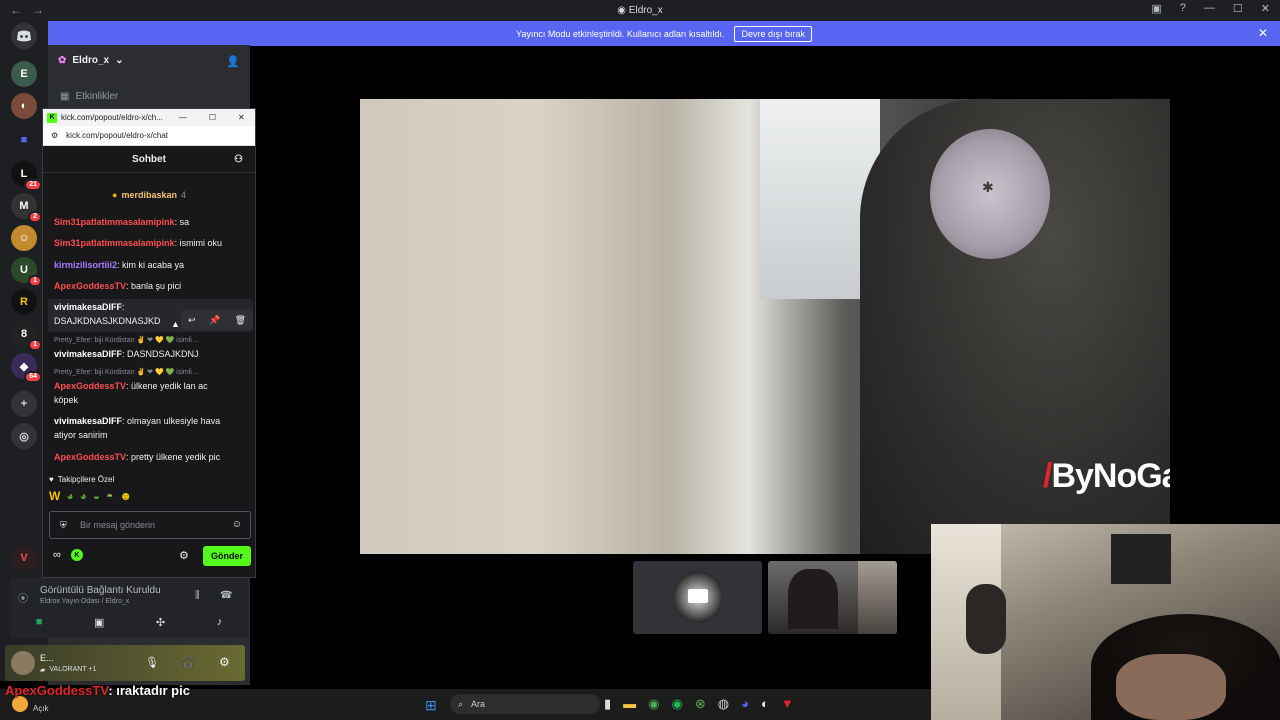 The width and height of the screenshot is (1280, 720). Describe the element at coordinates (90, 496) in the screenshot. I see `emote-row: W ◕ ◕ ◒ ◓ ☻` at that location.